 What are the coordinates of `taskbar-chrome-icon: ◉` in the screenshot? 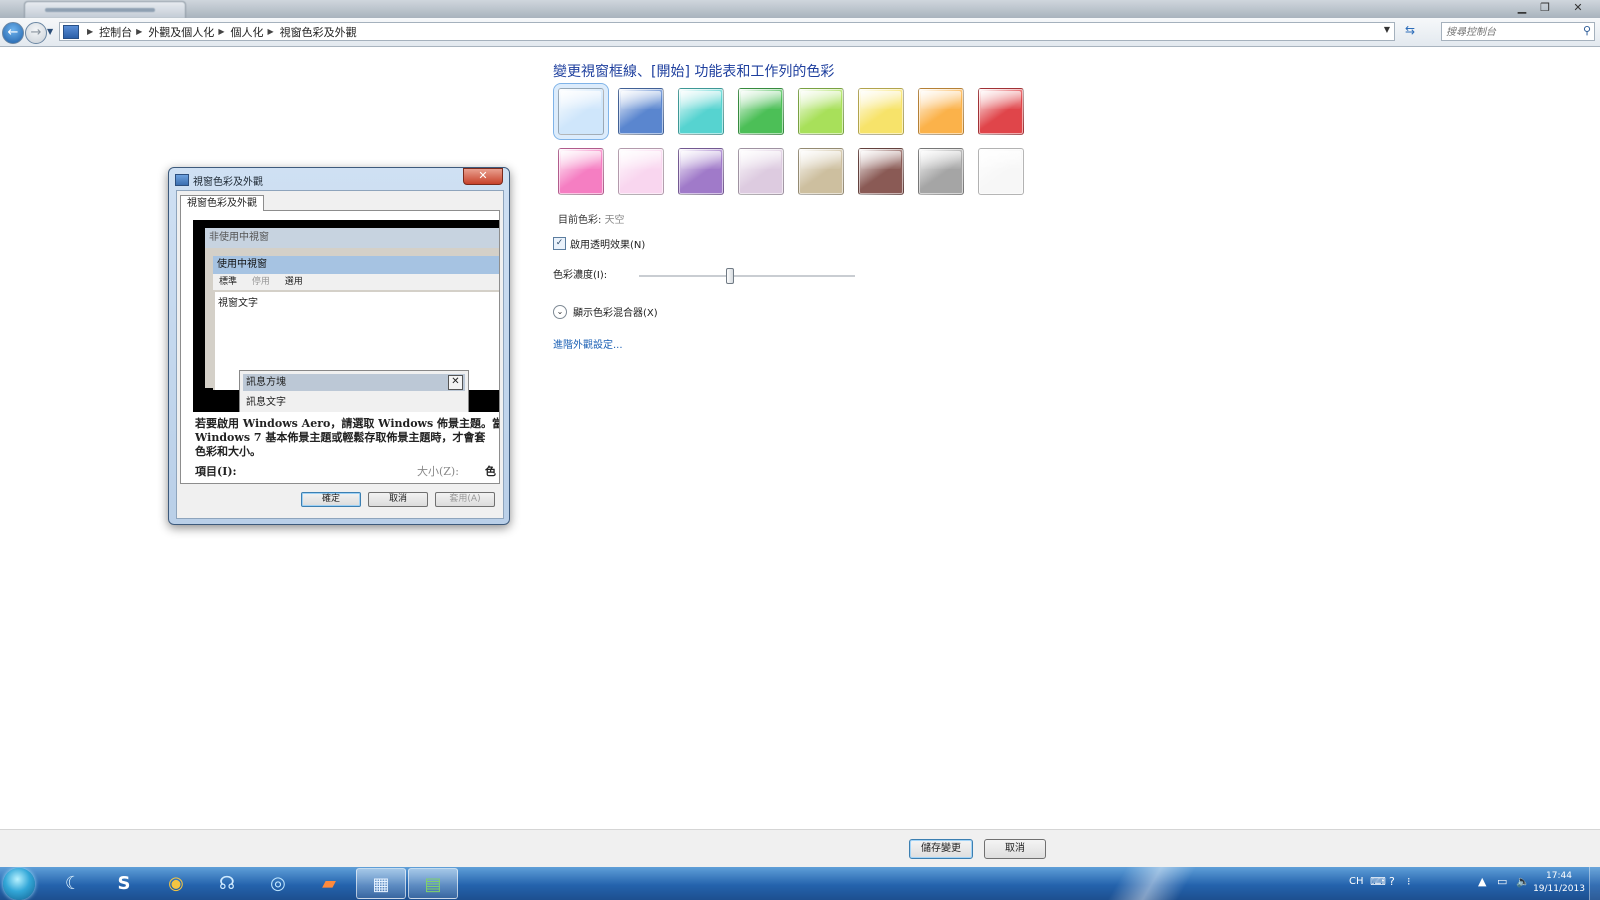 It's located at (176, 883).